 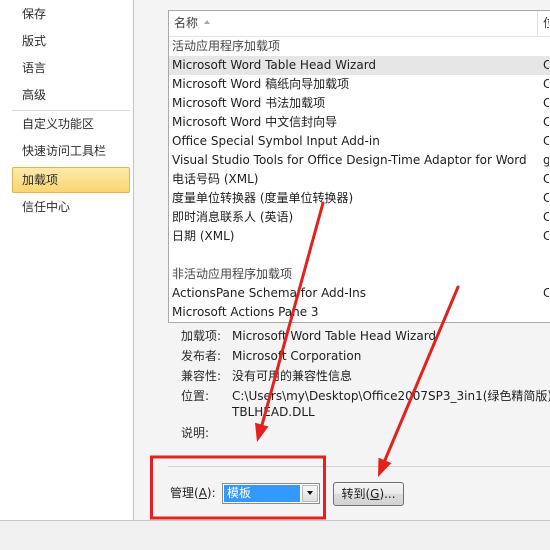 What do you see at coordinates (359, 217) in the screenshot?
I see `addin-row: 即时消息联系人 (英语) C` at bounding box center [359, 217].